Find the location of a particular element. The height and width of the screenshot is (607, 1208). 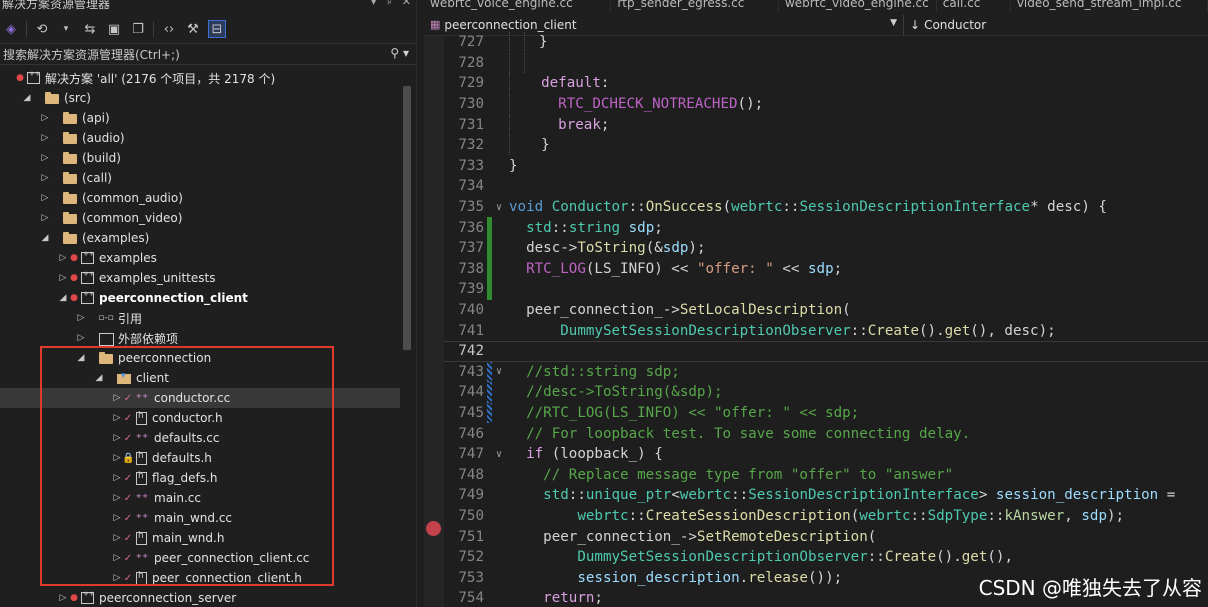

code-view-icon: ‹› is located at coordinates (169, 29).